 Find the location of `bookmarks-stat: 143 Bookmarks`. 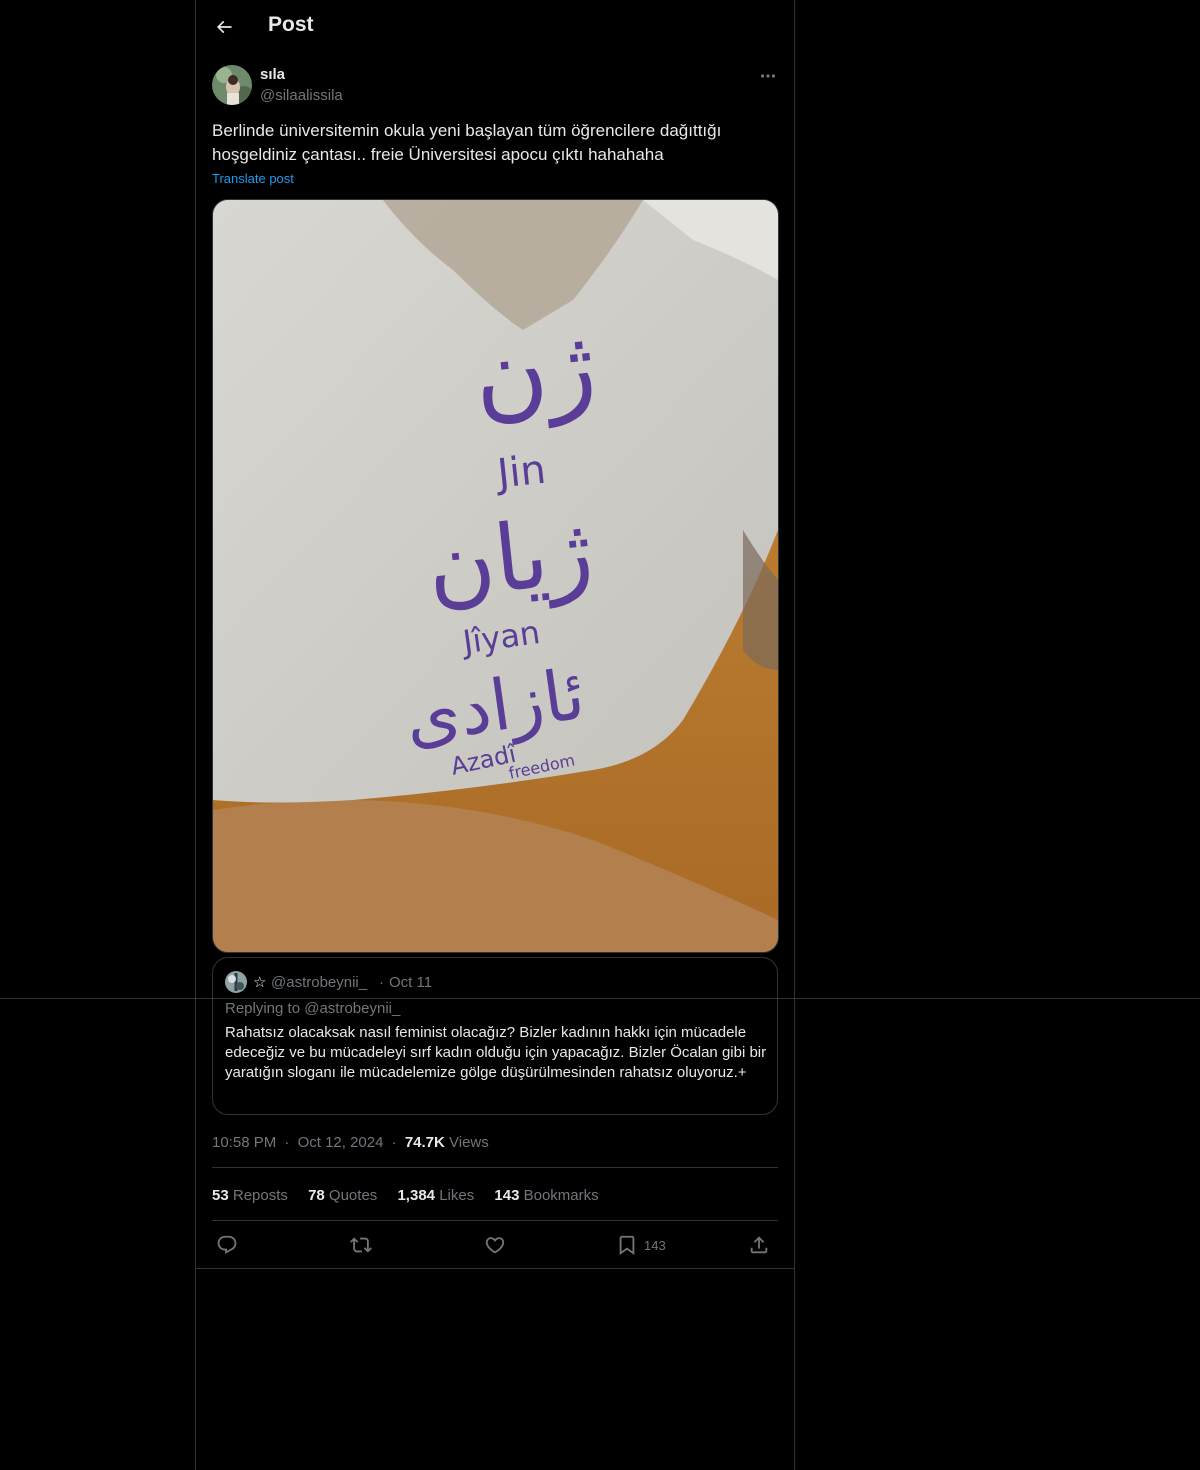

bookmarks-stat: 143 Bookmarks is located at coordinates (546, 1195).